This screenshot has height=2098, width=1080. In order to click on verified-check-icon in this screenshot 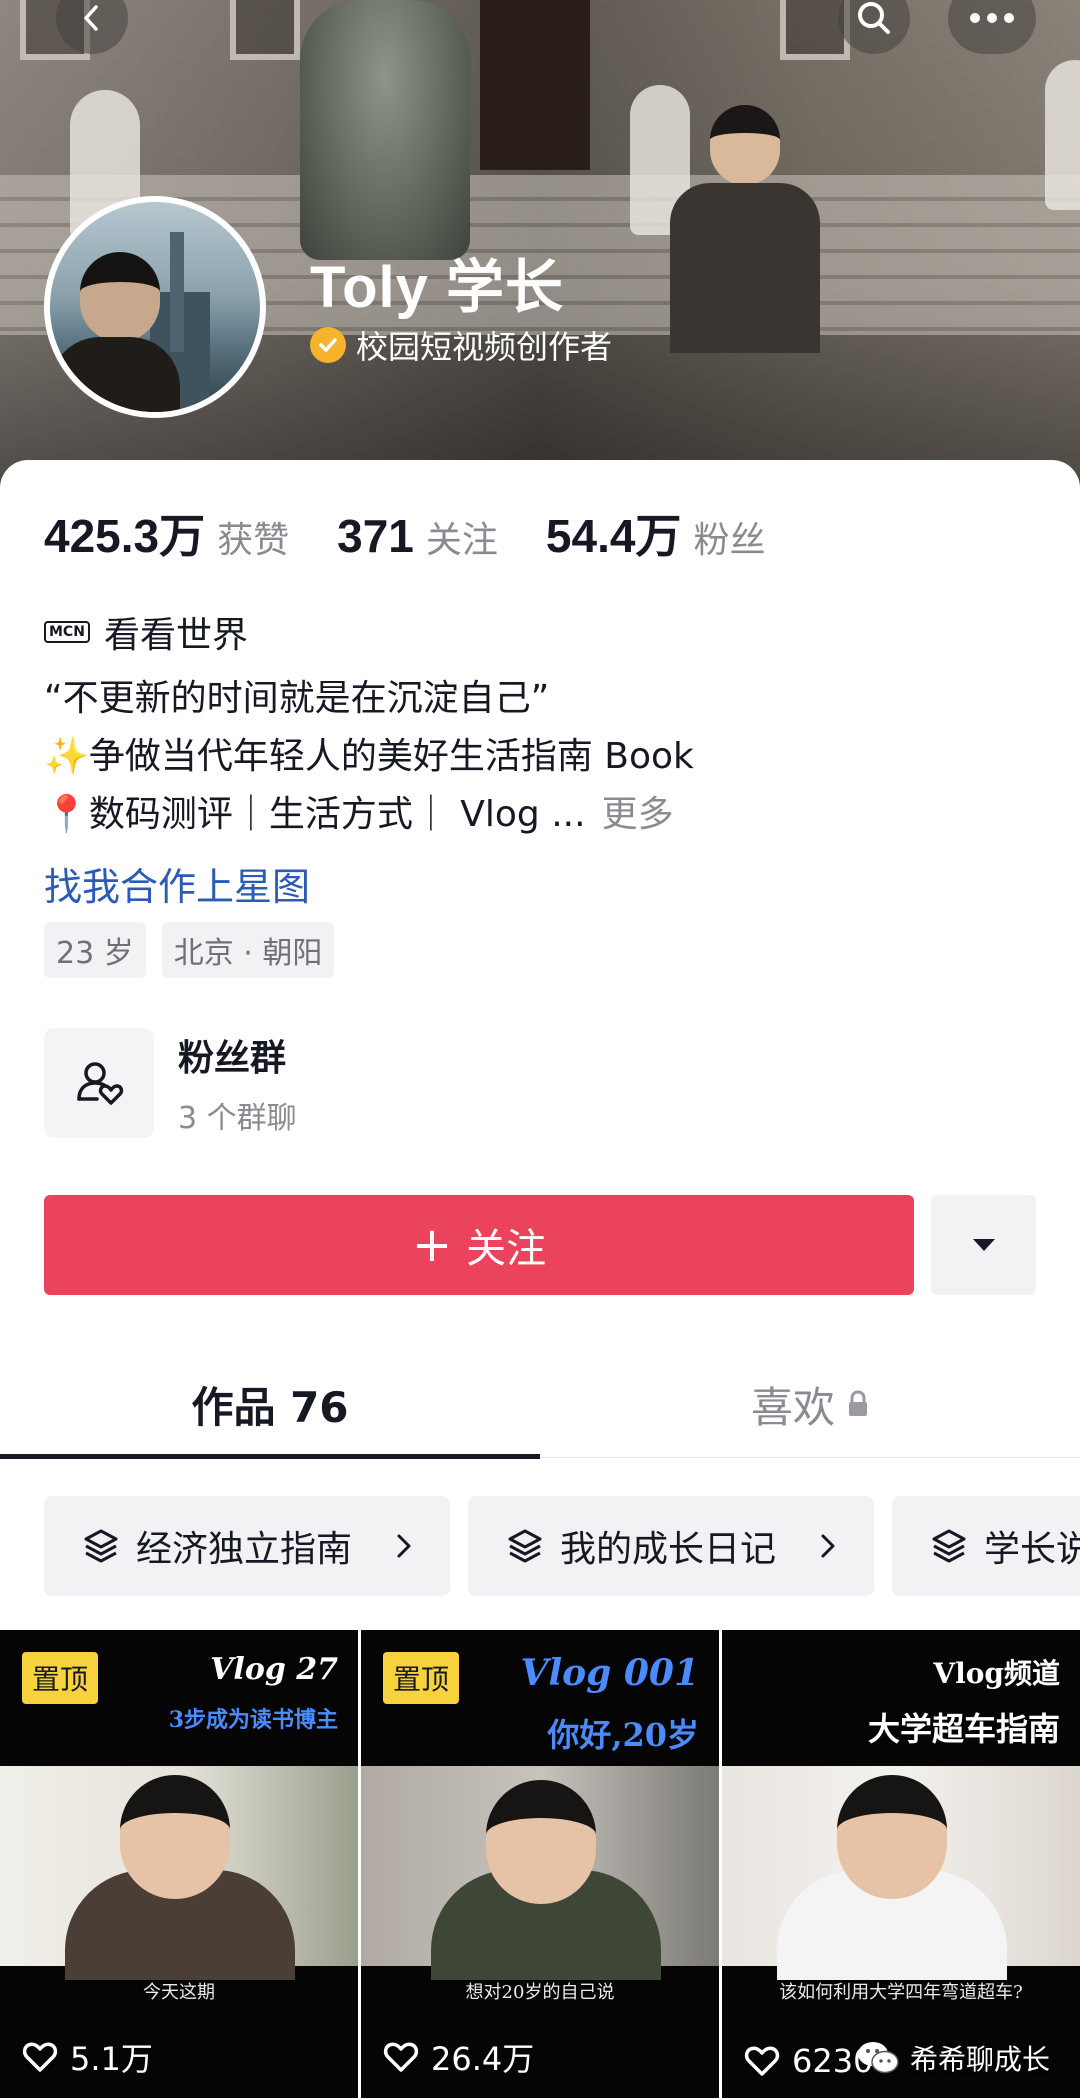, I will do `click(328, 345)`.